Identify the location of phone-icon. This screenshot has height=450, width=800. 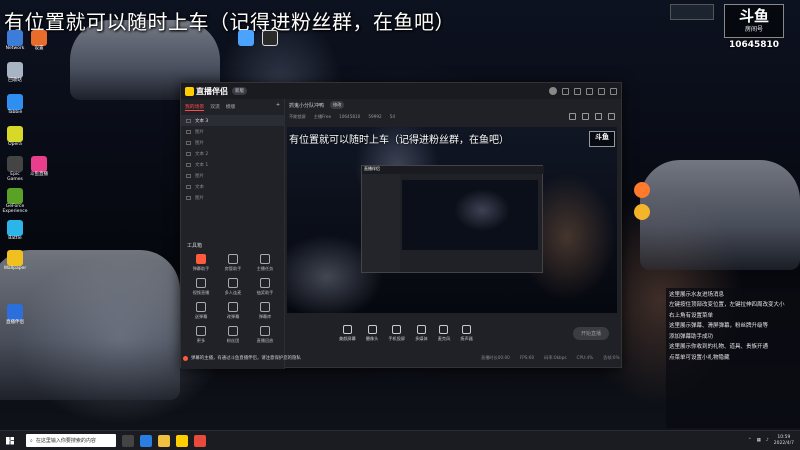
(397, 329).